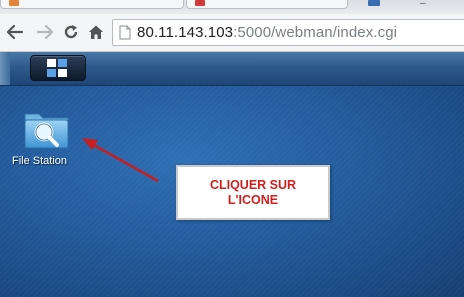 The width and height of the screenshot is (464, 297). Describe the element at coordinates (125, 32) in the screenshot. I see `page-icon` at that location.